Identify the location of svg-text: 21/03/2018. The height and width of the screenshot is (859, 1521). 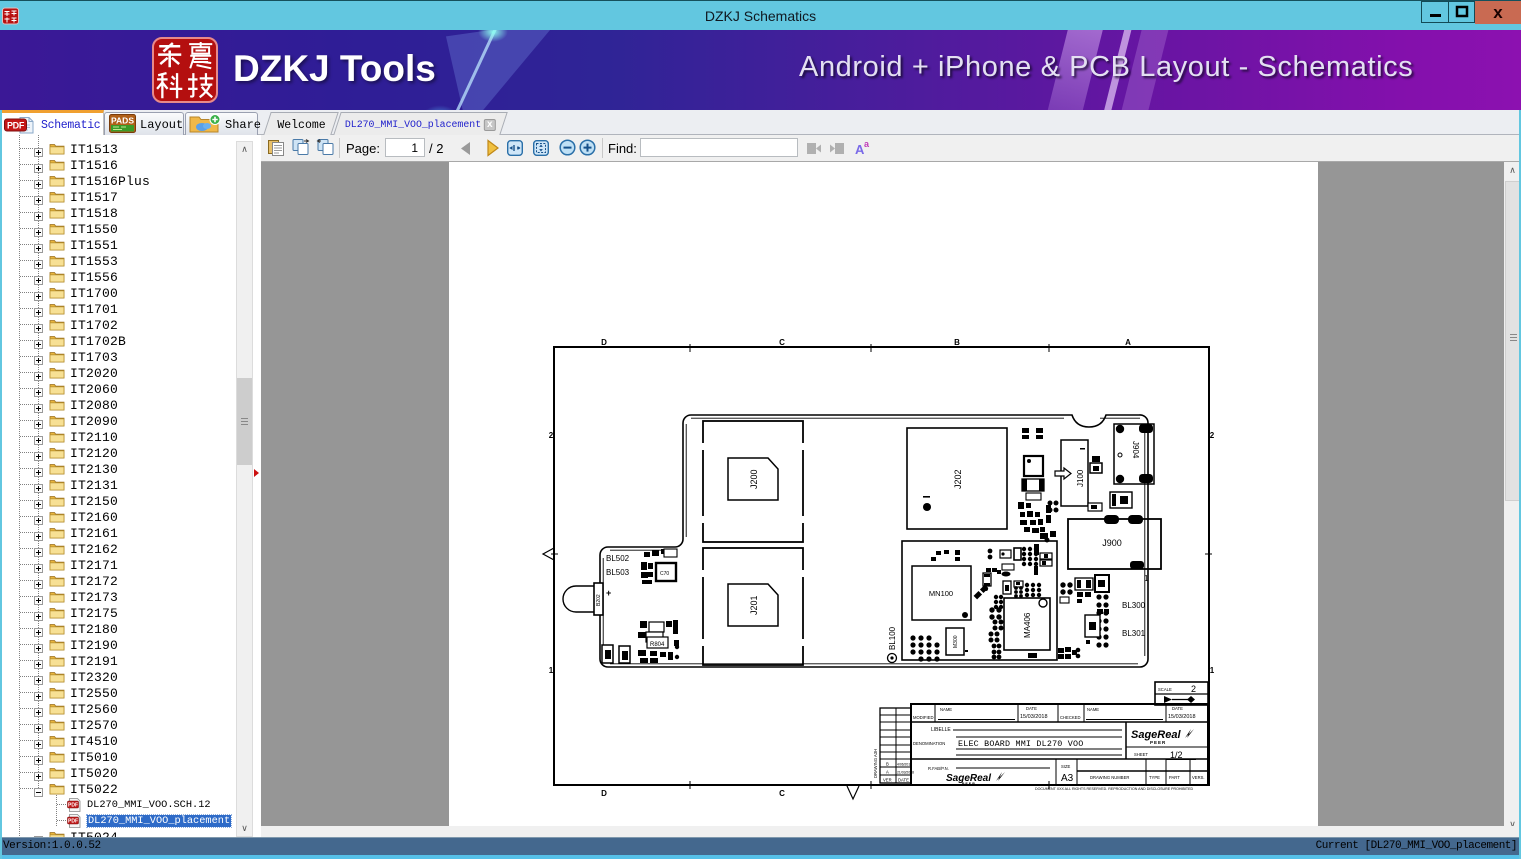
(905, 773).